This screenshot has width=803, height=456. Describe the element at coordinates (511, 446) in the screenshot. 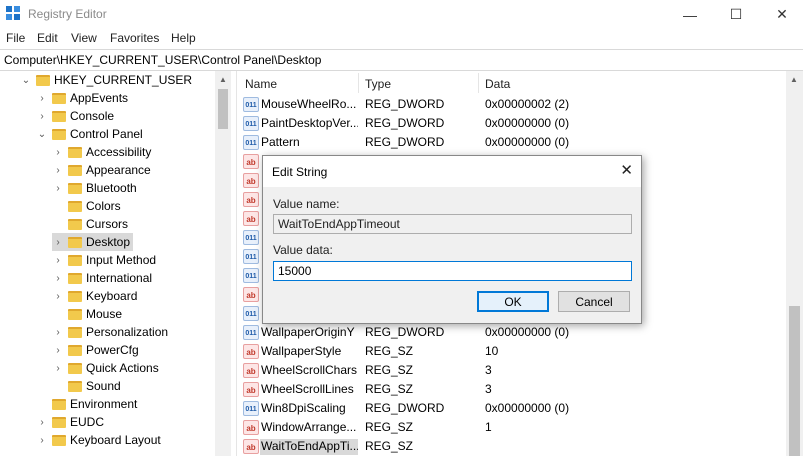

I see `list-item: ab WaitToEndAppTi... REG_SZ` at that location.